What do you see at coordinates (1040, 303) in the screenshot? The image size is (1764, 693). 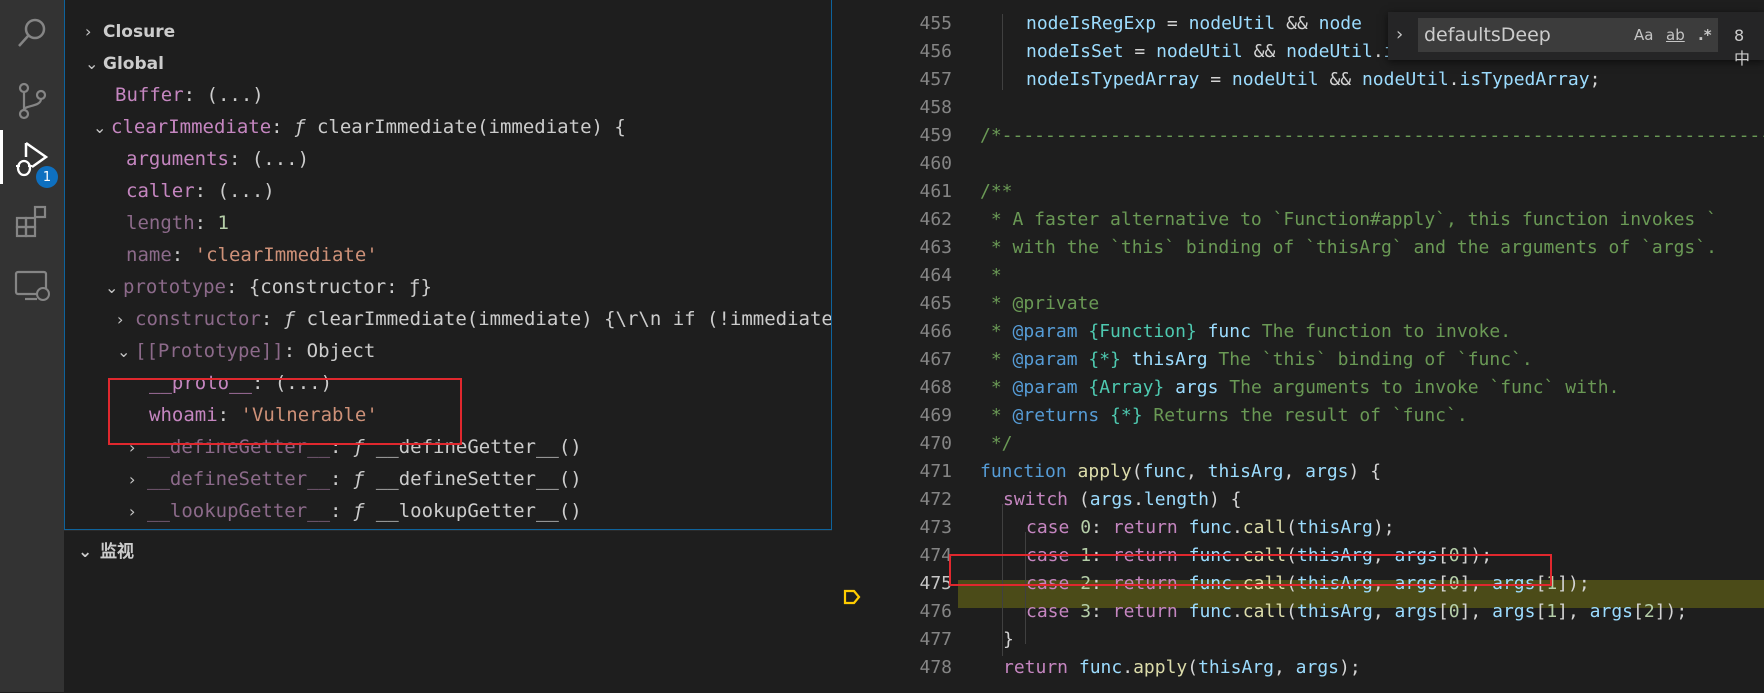 I see `code-line: * @private` at bounding box center [1040, 303].